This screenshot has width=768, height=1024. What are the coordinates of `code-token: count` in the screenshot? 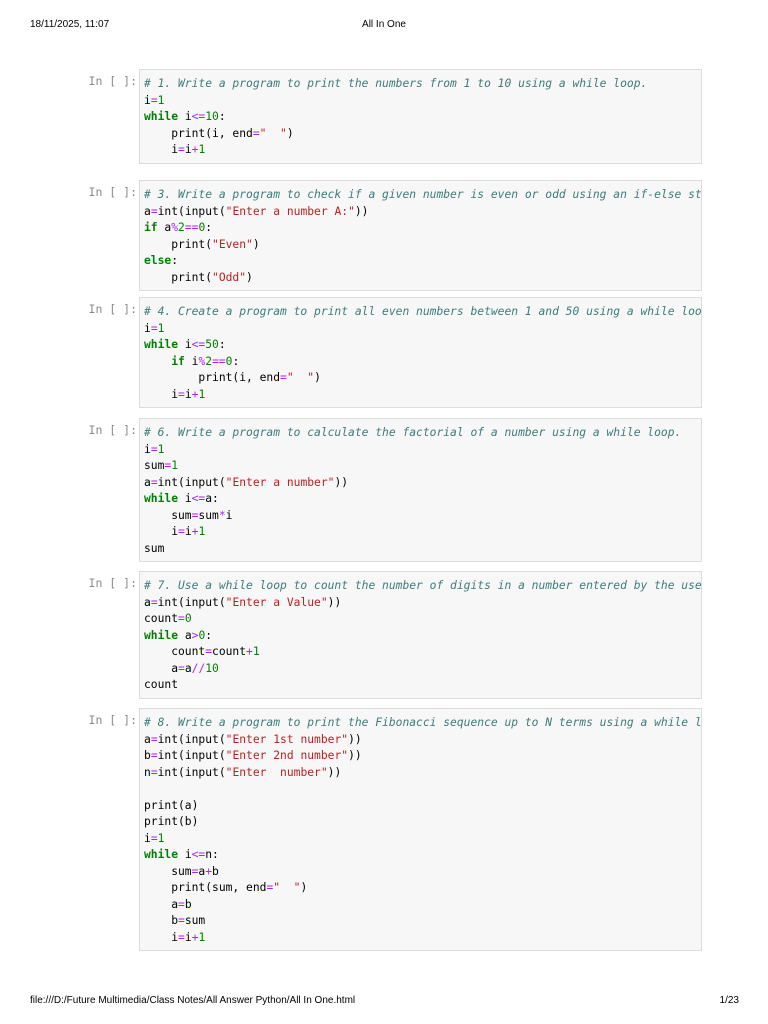 It's located at (161, 618).